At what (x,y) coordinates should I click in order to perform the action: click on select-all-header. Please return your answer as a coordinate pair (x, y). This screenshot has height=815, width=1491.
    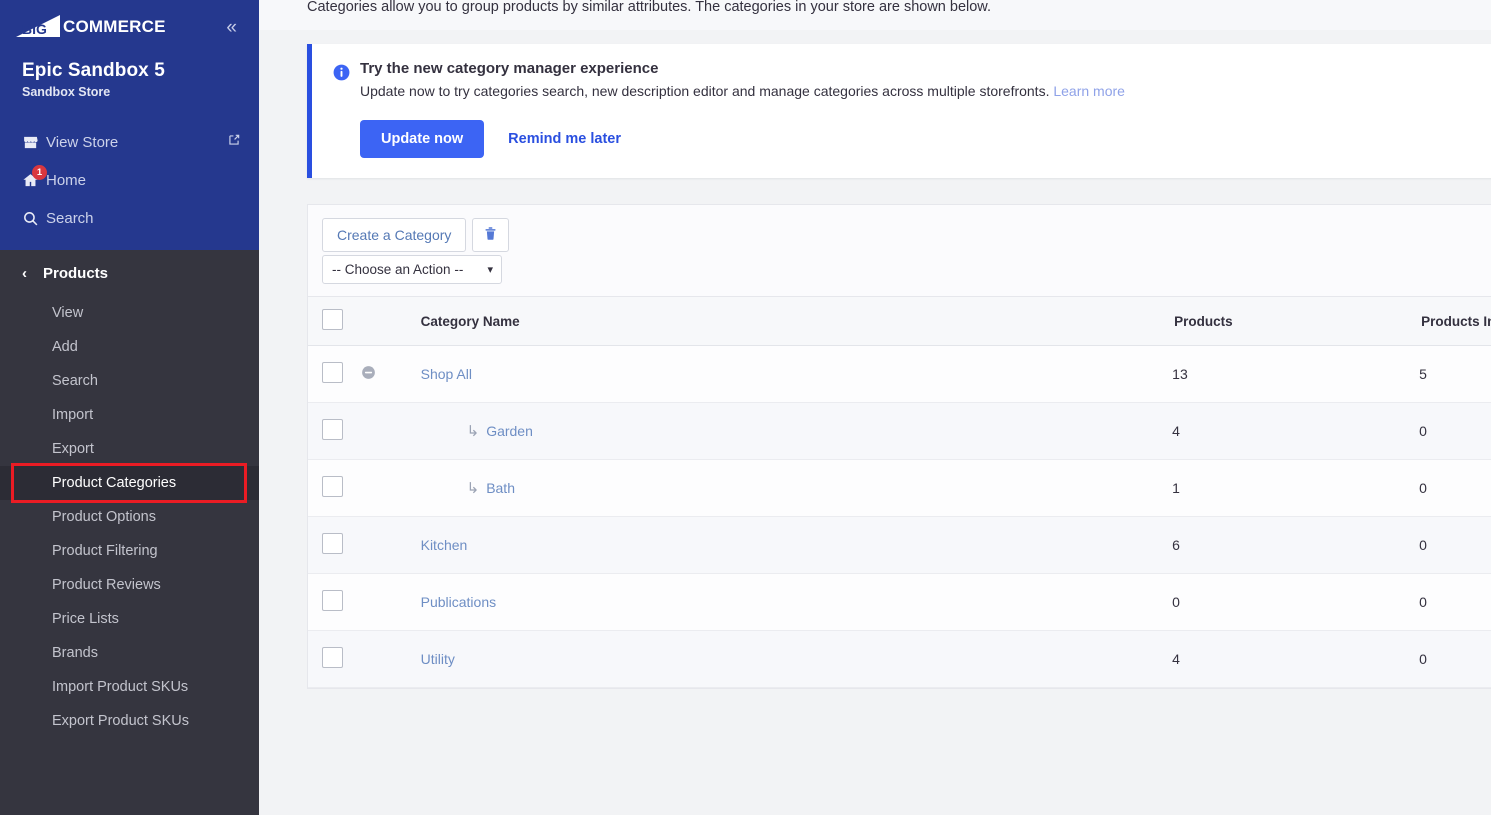
    Looking at the image, I should click on (334, 321).